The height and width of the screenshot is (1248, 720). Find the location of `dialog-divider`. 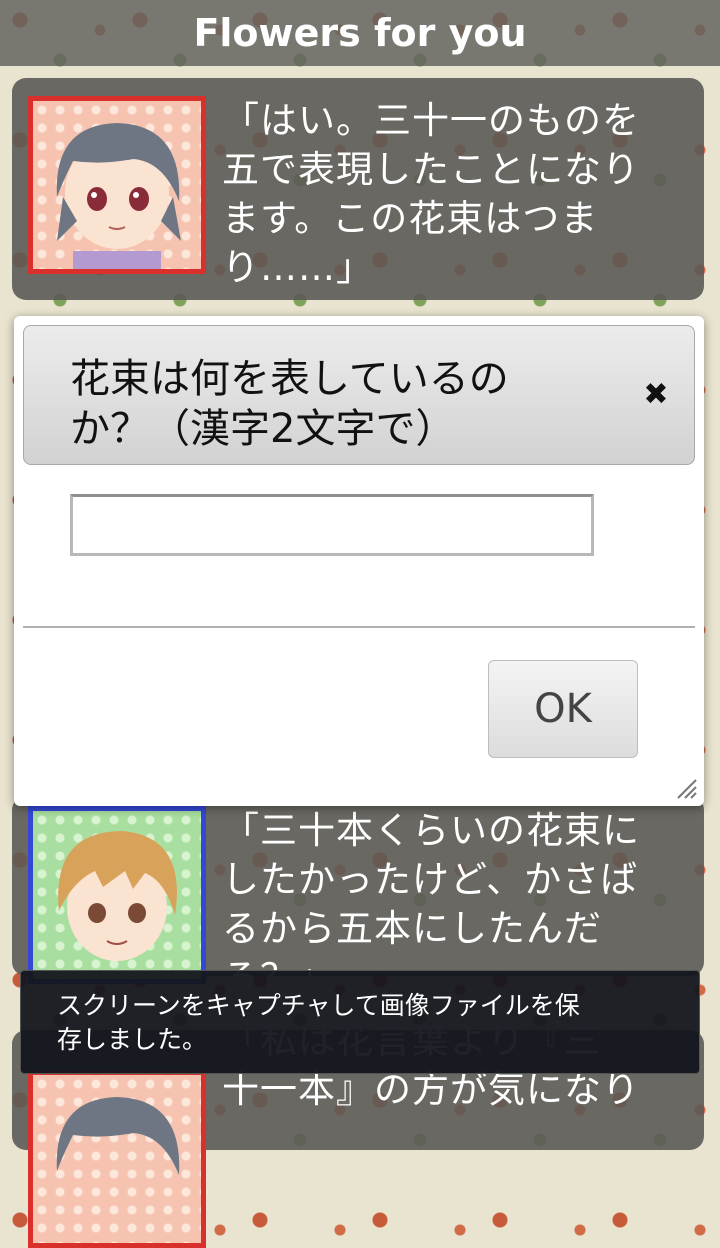

dialog-divider is located at coordinates (359, 627).